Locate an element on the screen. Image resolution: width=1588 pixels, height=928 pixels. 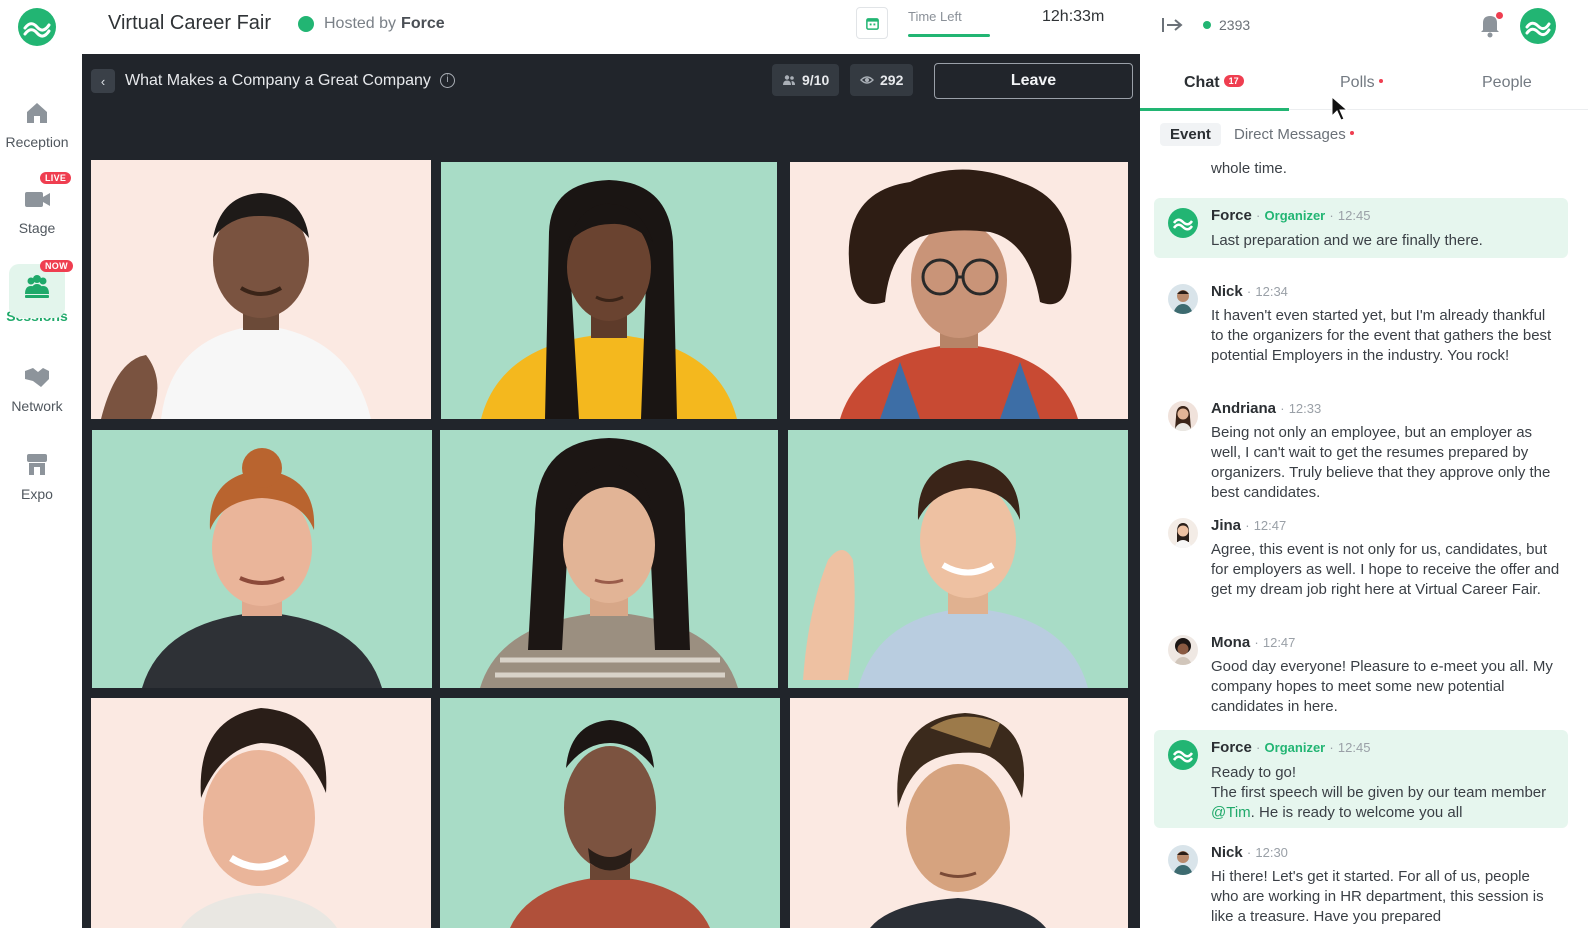
author-name: Andriana is located at coordinates (1244, 408).